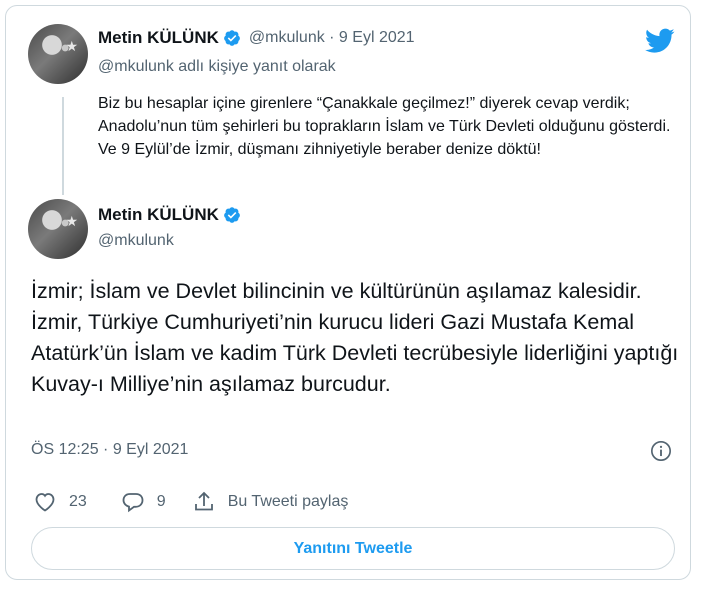 The image size is (715, 593). I want to click on tweet-actions-bar: 23 9 Bu Tweeti paylaş, so click(202, 502).